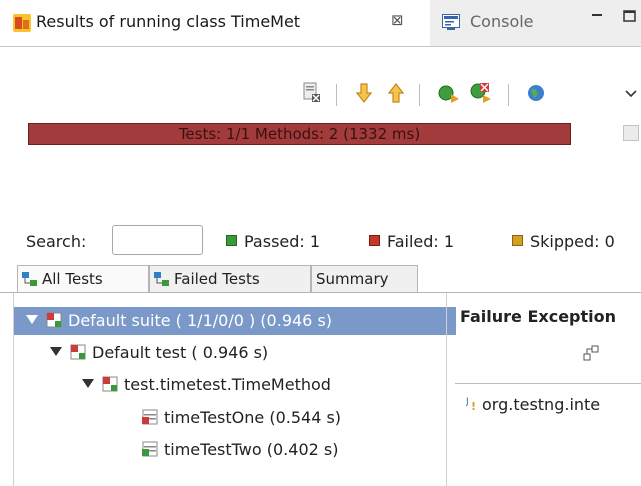 The height and width of the screenshot is (486, 641). What do you see at coordinates (22, 23) in the screenshot?
I see `testng-icon` at bounding box center [22, 23].